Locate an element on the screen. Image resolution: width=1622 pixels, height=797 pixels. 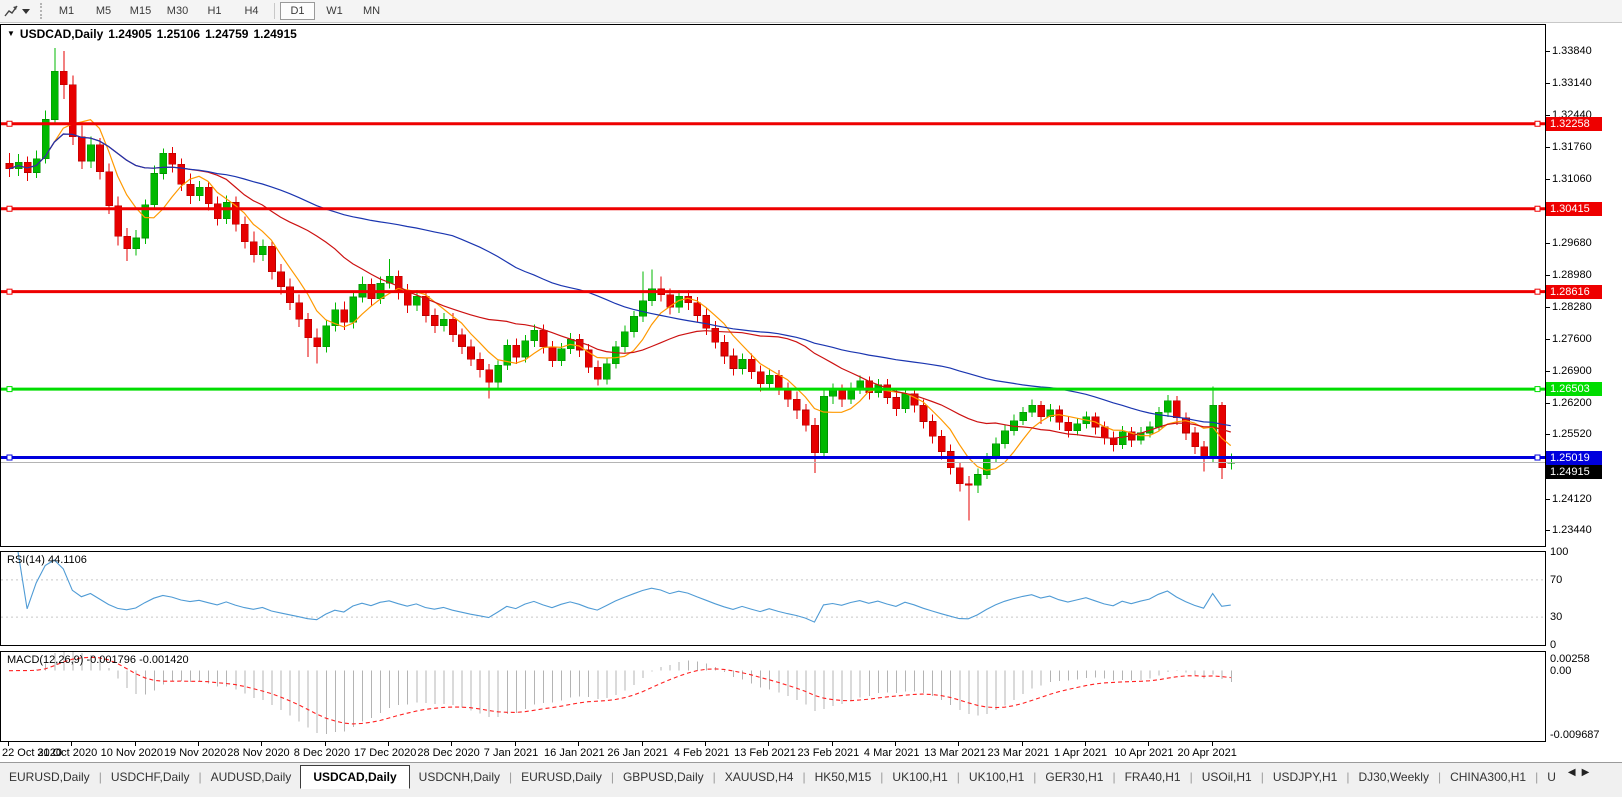
timeframe-button-h1: H1 is located at coordinates (214, 11).